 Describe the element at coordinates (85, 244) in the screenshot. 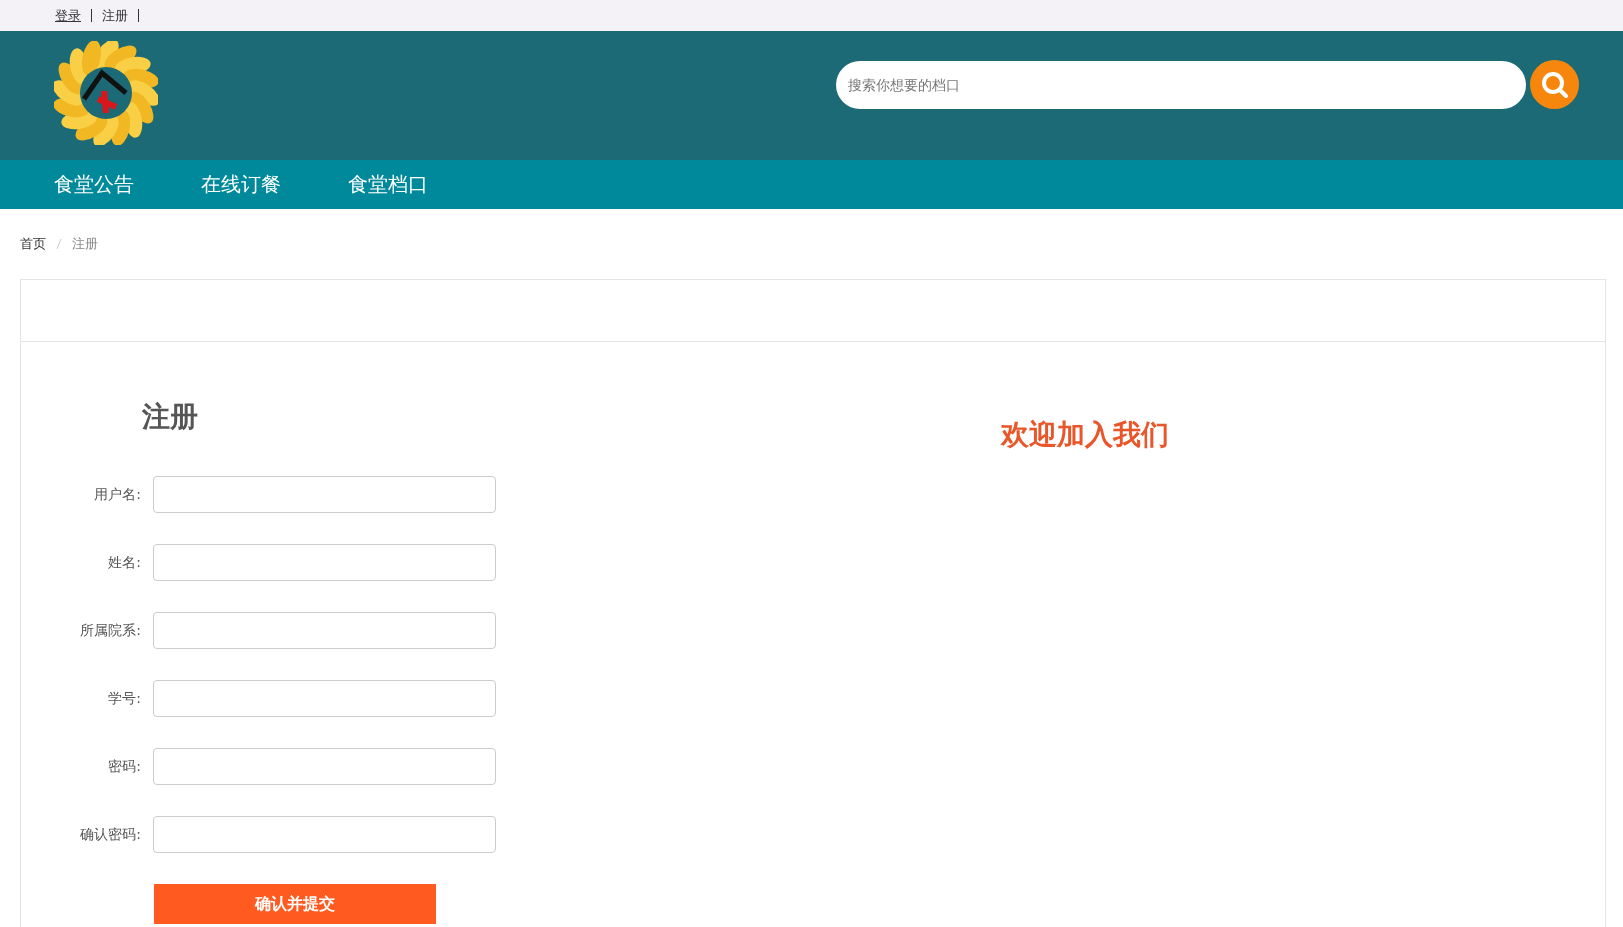

I see `breadcrumb-item: 注册` at that location.